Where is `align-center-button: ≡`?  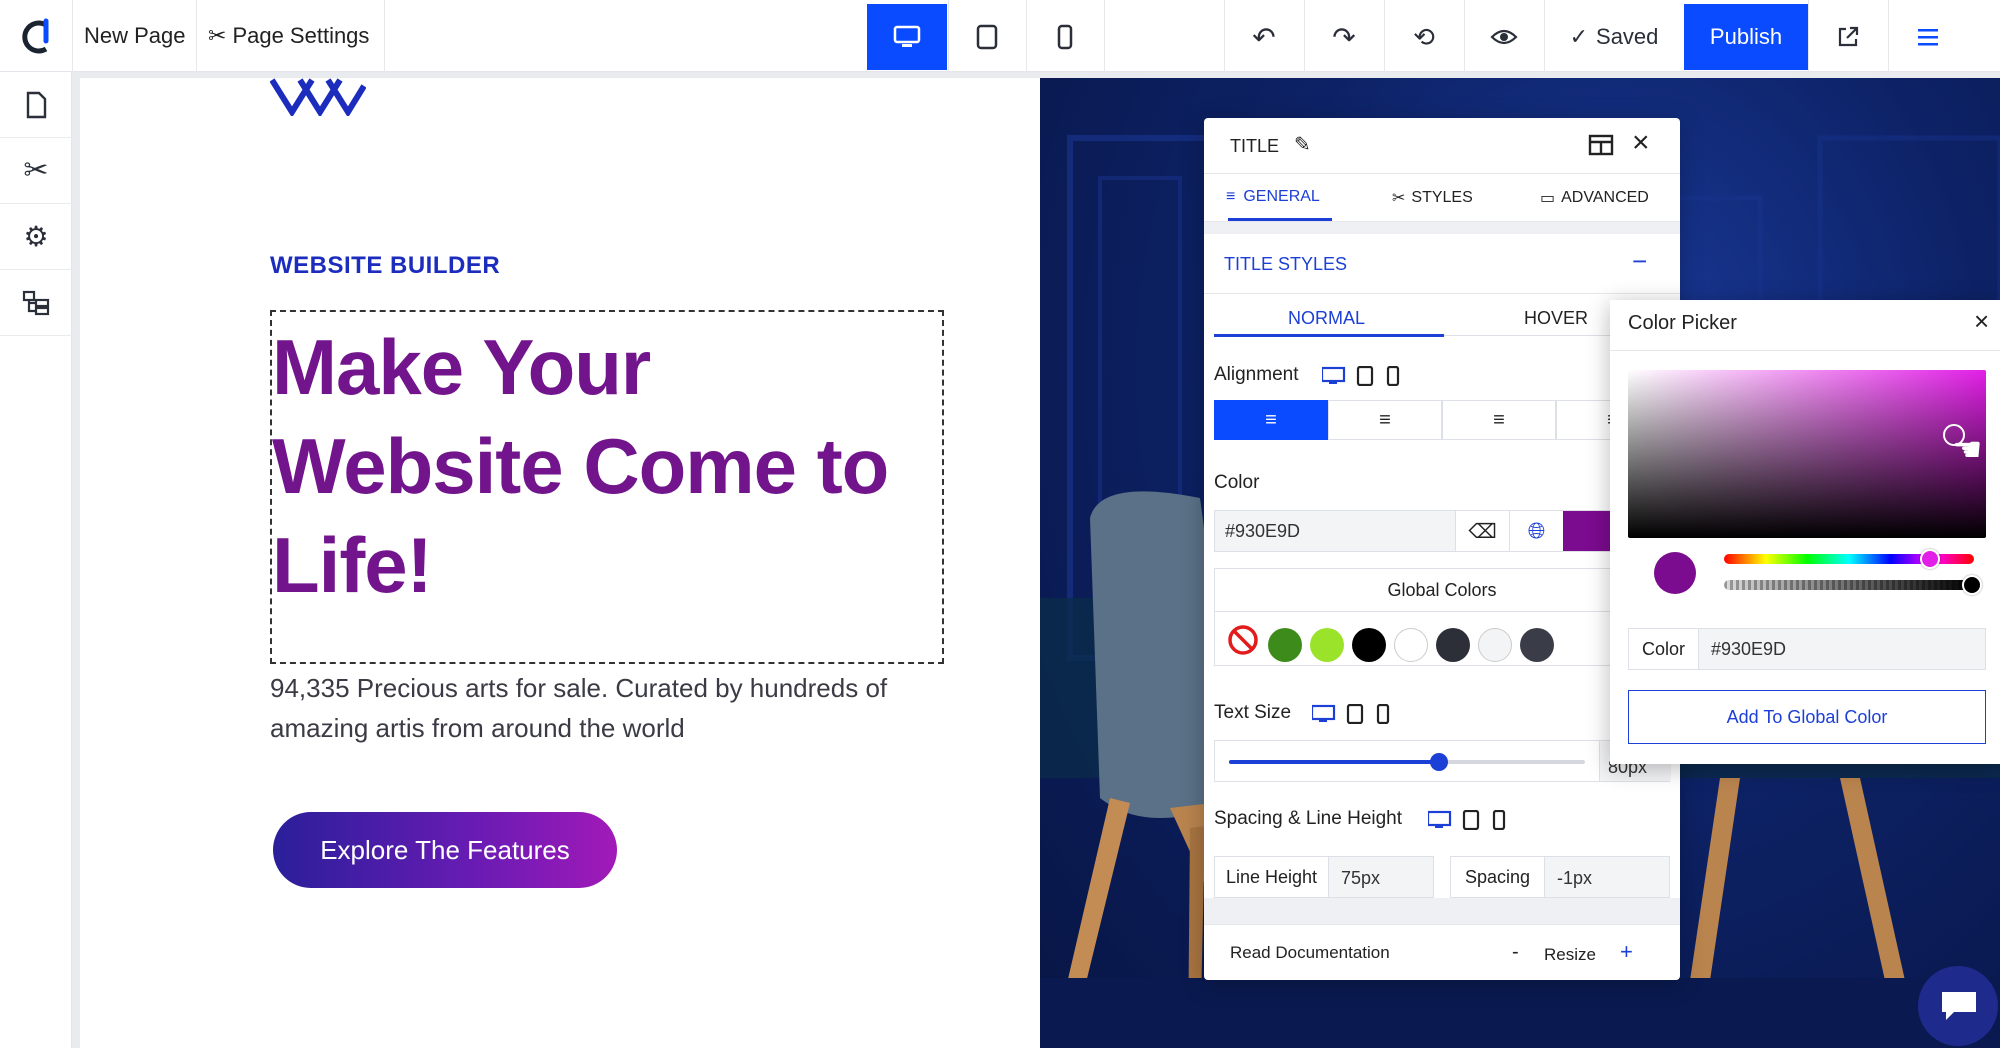 align-center-button: ≡ is located at coordinates (1385, 420).